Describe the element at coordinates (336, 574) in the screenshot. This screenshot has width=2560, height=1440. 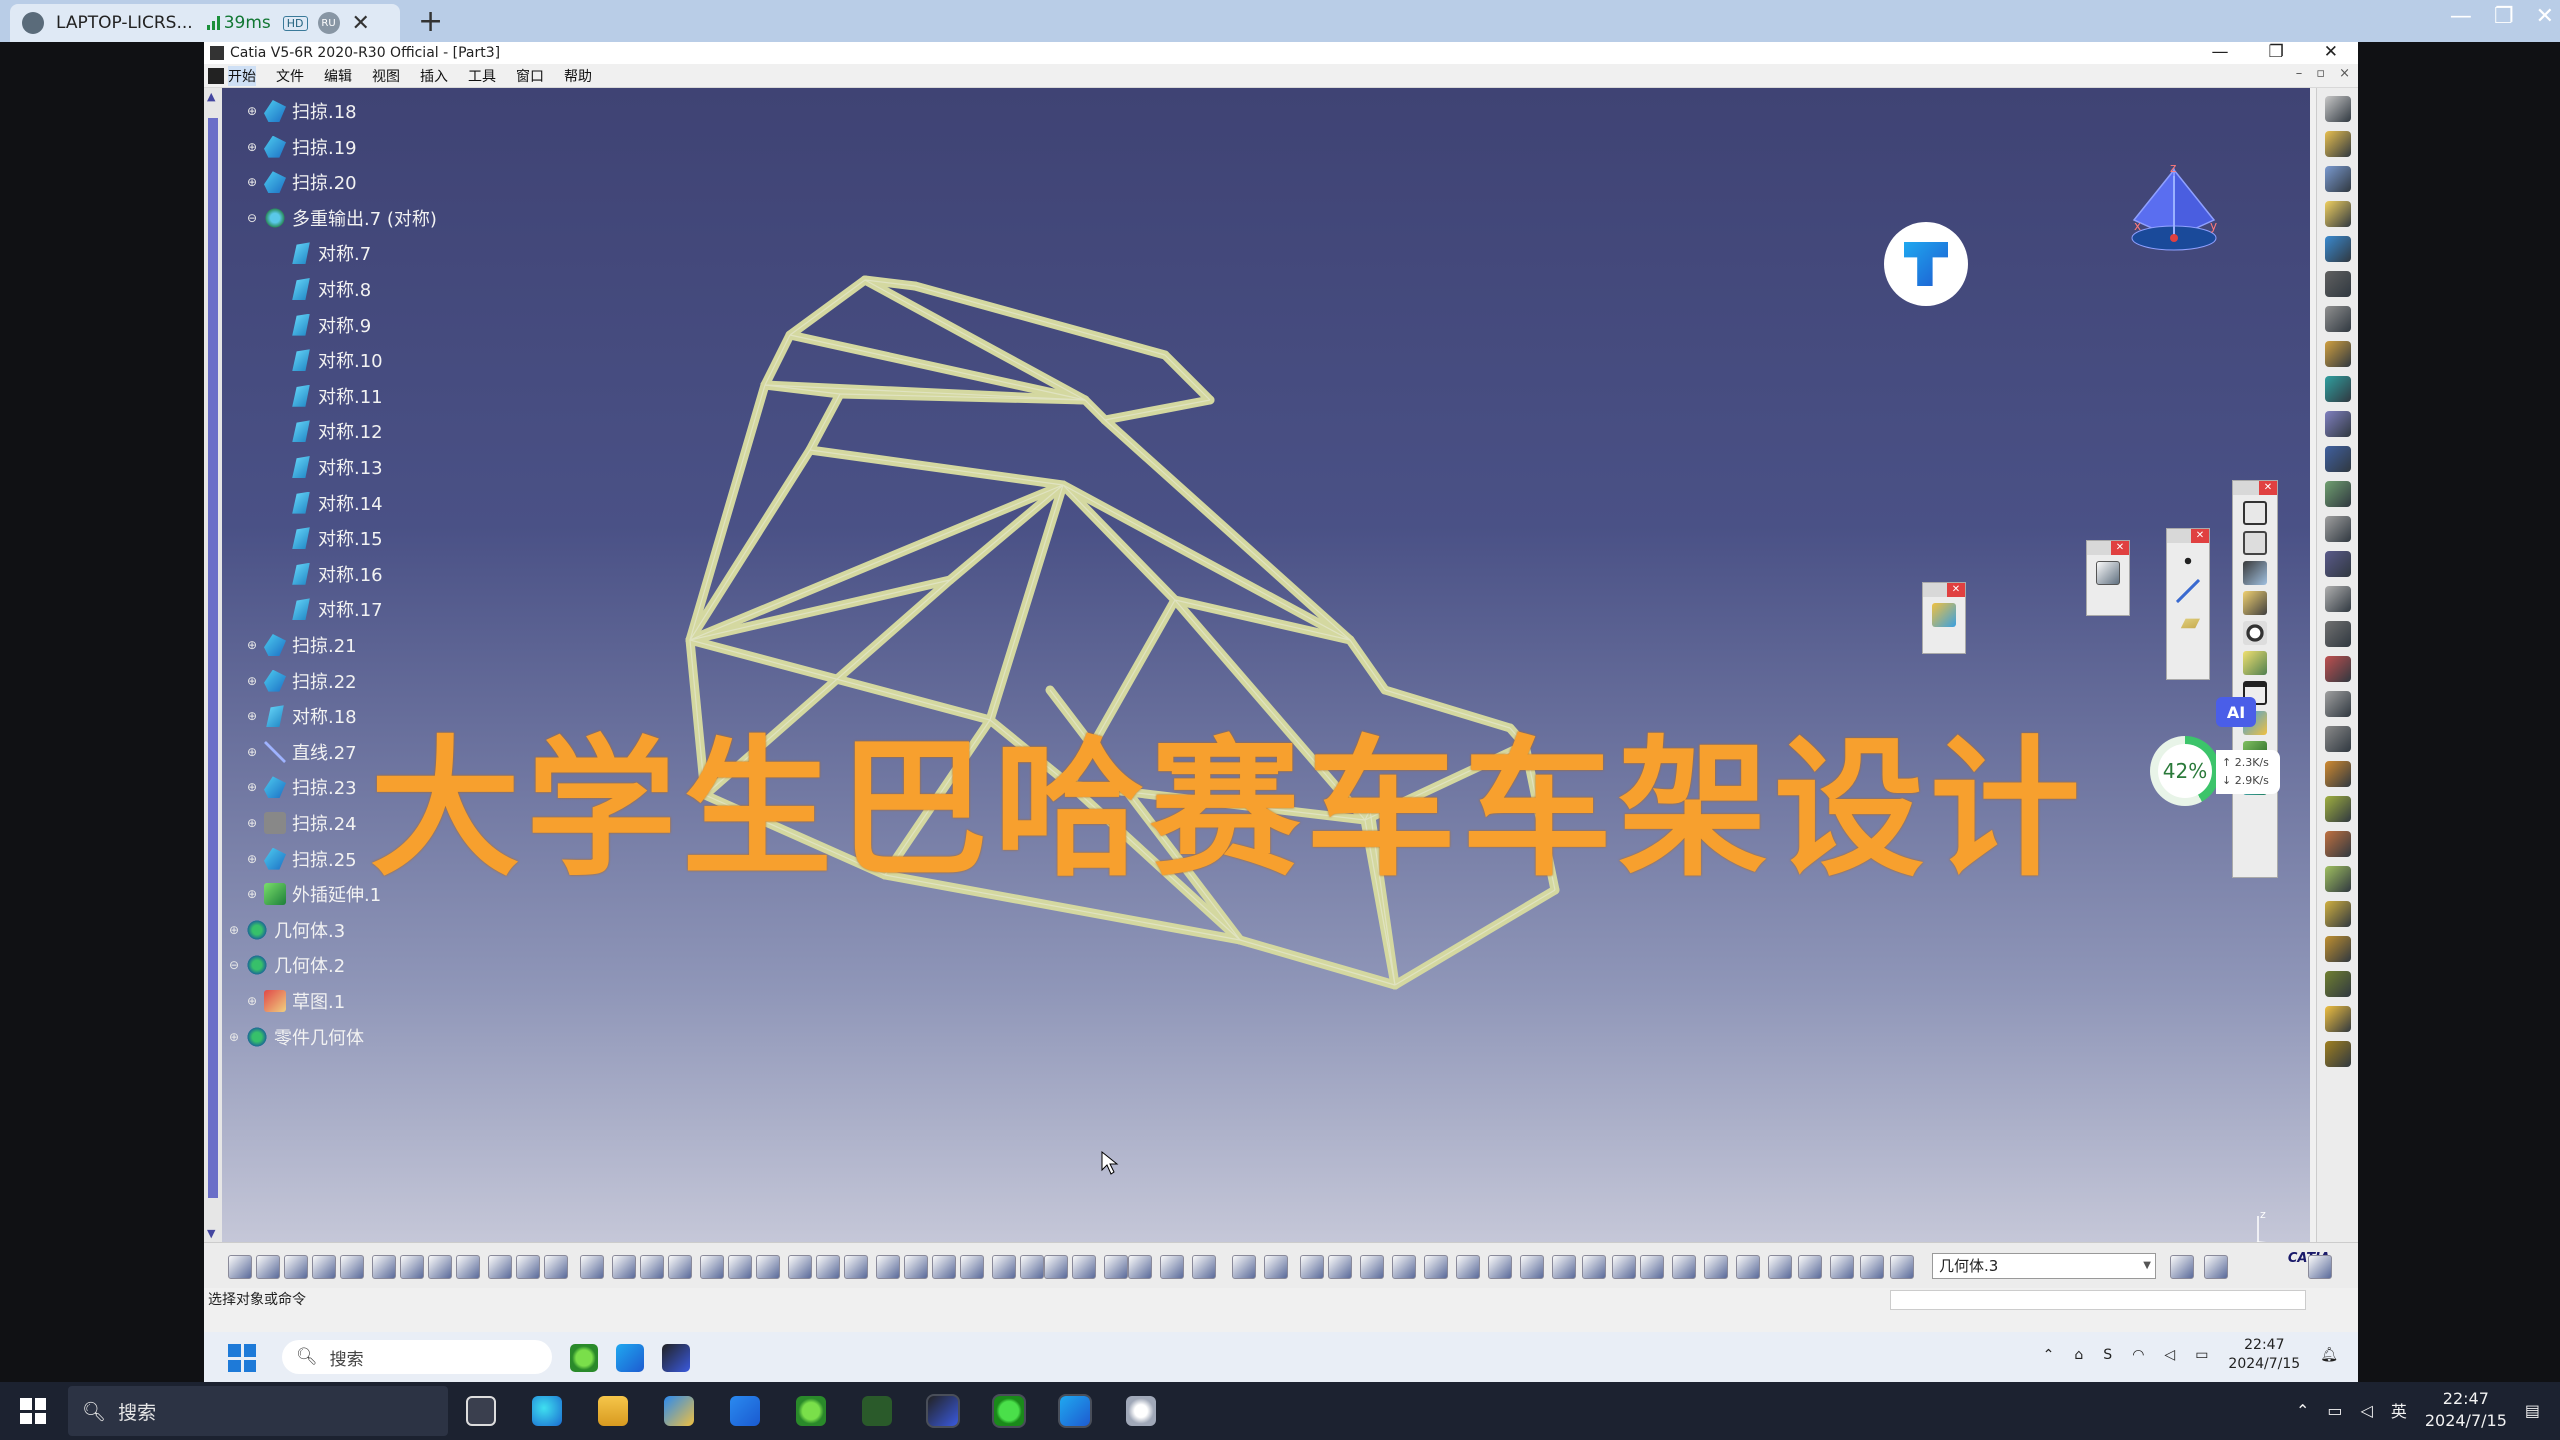
I see `tree-node: 对称.16` at that location.